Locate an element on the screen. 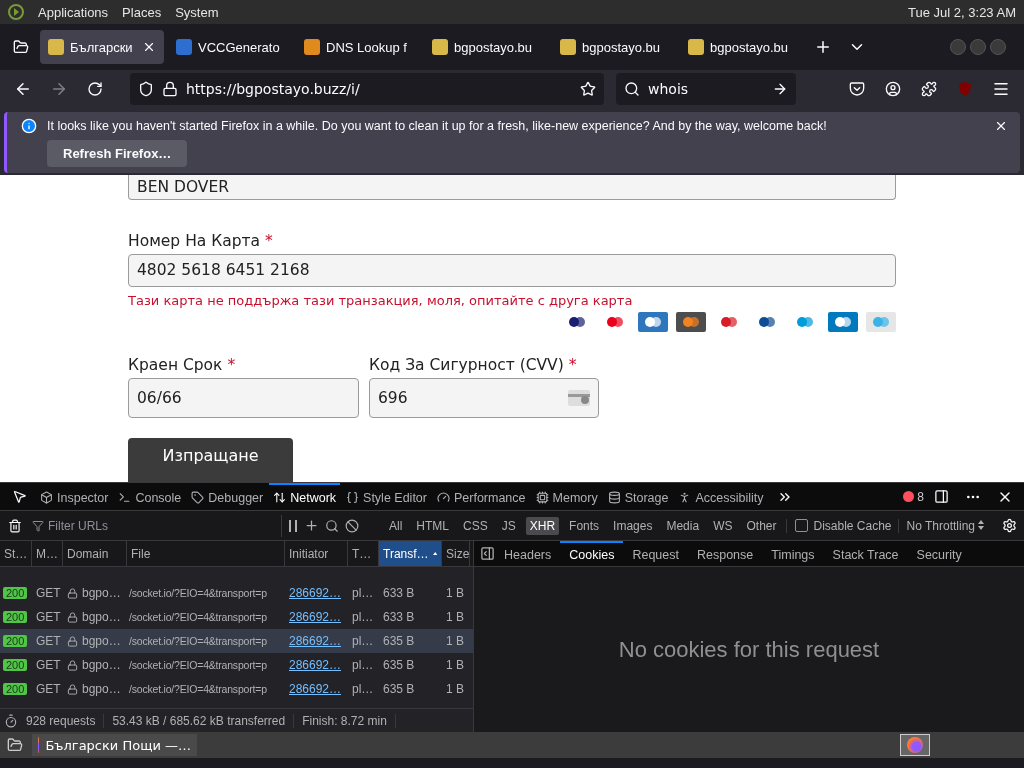  field-label: Код За Сигурност (CVV) * is located at coordinates (473, 365).